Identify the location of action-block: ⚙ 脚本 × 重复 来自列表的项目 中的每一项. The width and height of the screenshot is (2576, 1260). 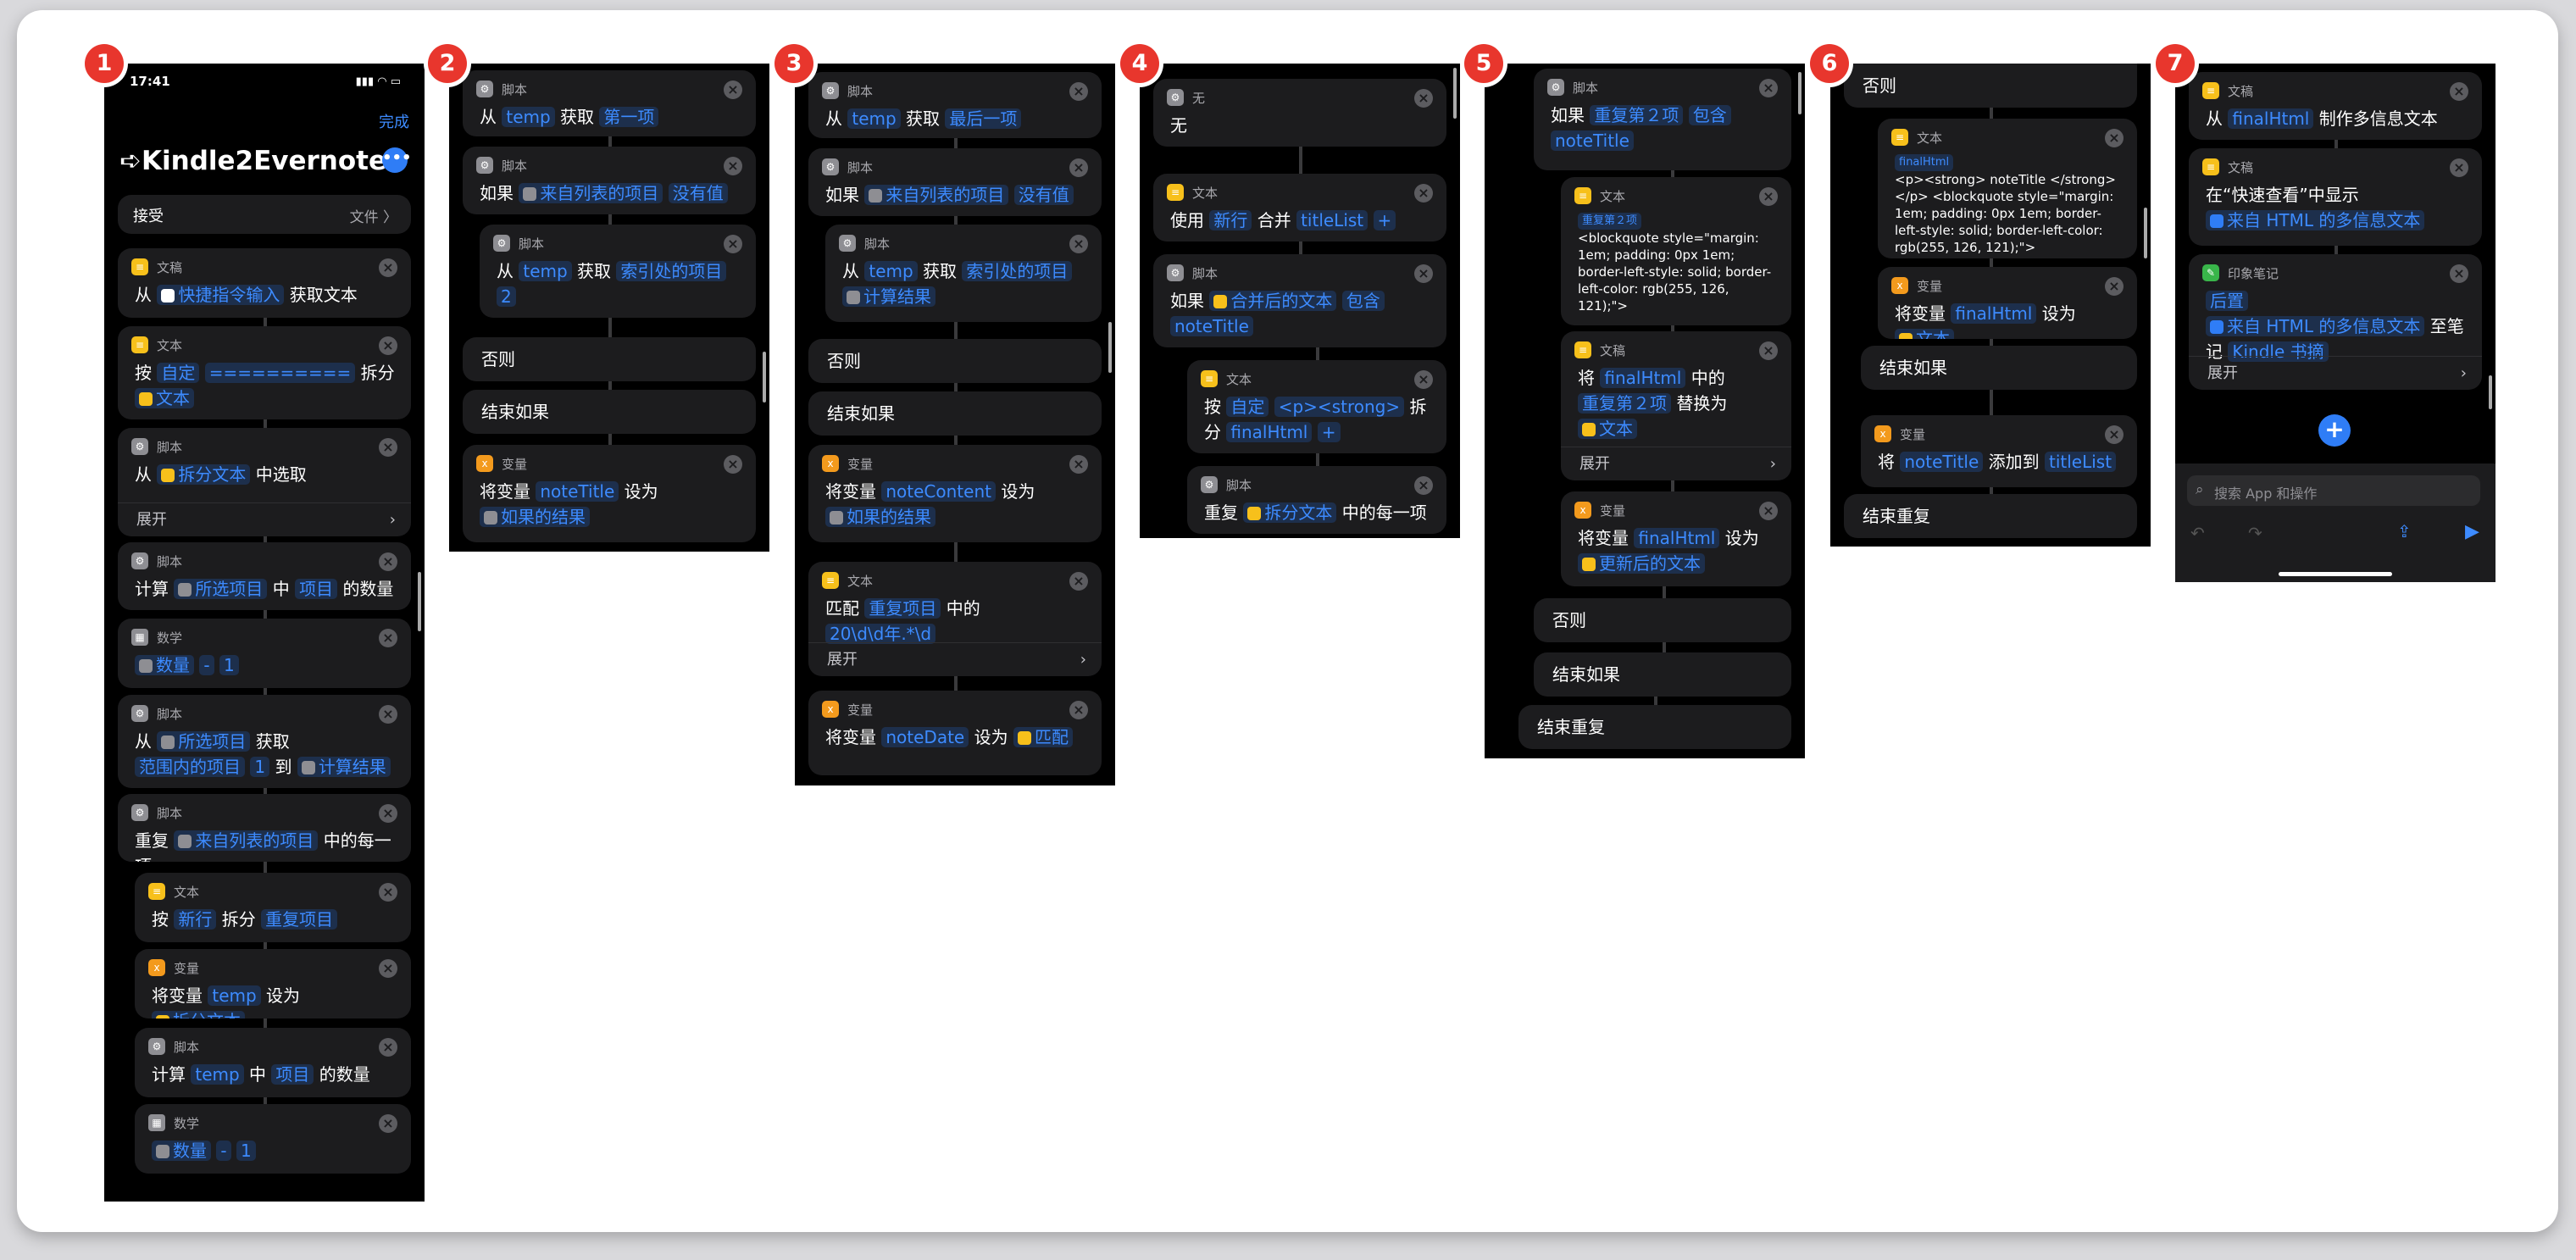
(264, 828).